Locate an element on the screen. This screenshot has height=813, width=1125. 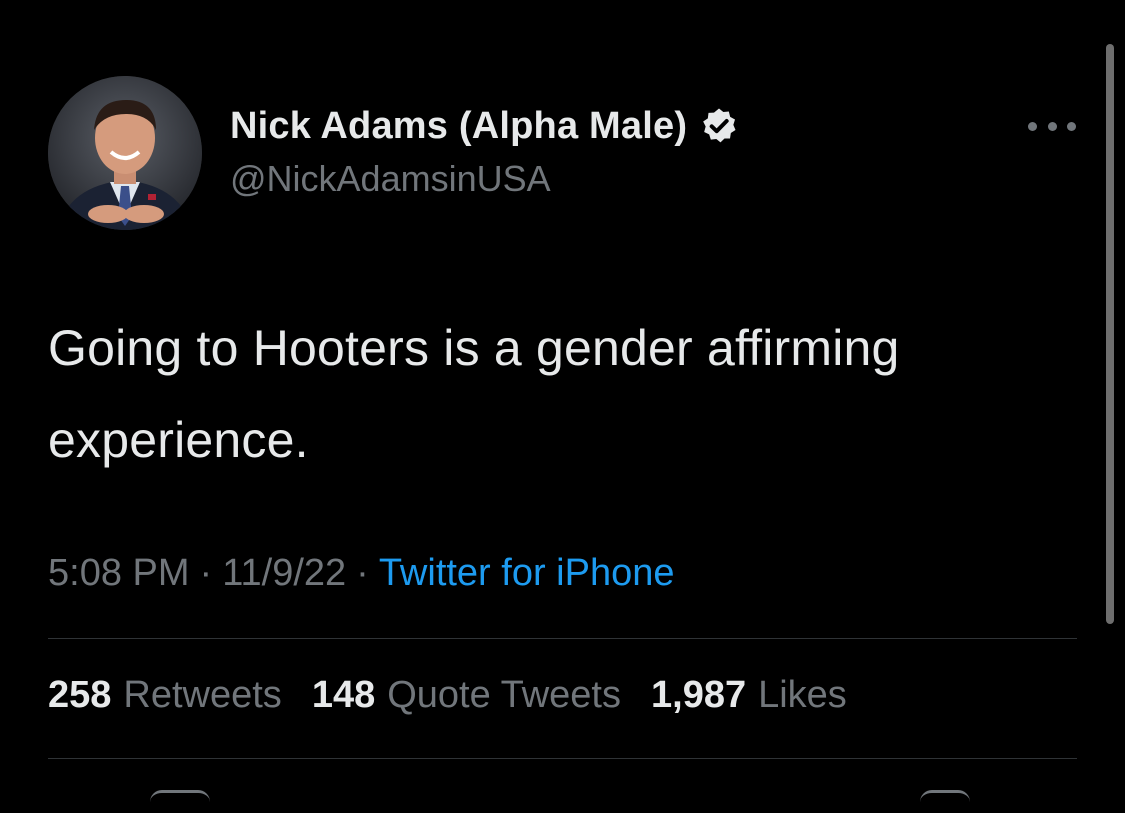
reply-icon is located at coordinates (180, 801).